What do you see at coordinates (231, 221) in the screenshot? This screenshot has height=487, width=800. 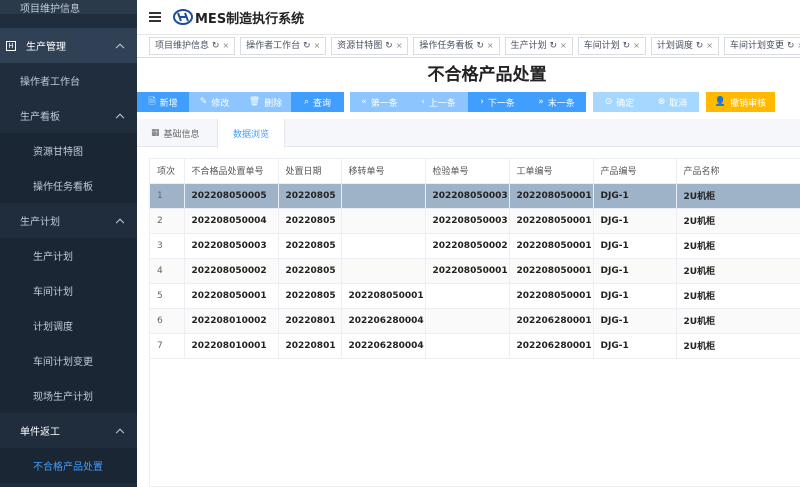 I see `table-cell: 202208050004` at bounding box center [231, 221].